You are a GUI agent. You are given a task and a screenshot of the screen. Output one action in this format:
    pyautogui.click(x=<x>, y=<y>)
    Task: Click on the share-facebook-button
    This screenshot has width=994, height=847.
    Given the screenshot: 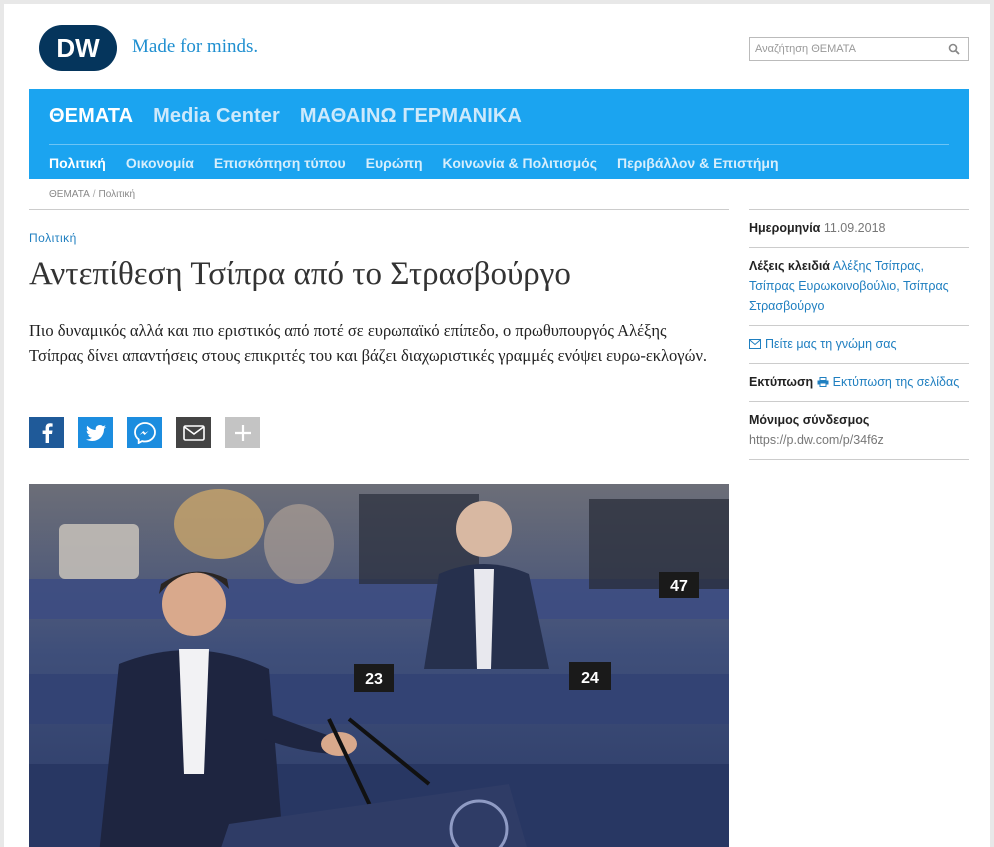 What is the action you would take?
    pyautogui.click(x=46, y=432)
    